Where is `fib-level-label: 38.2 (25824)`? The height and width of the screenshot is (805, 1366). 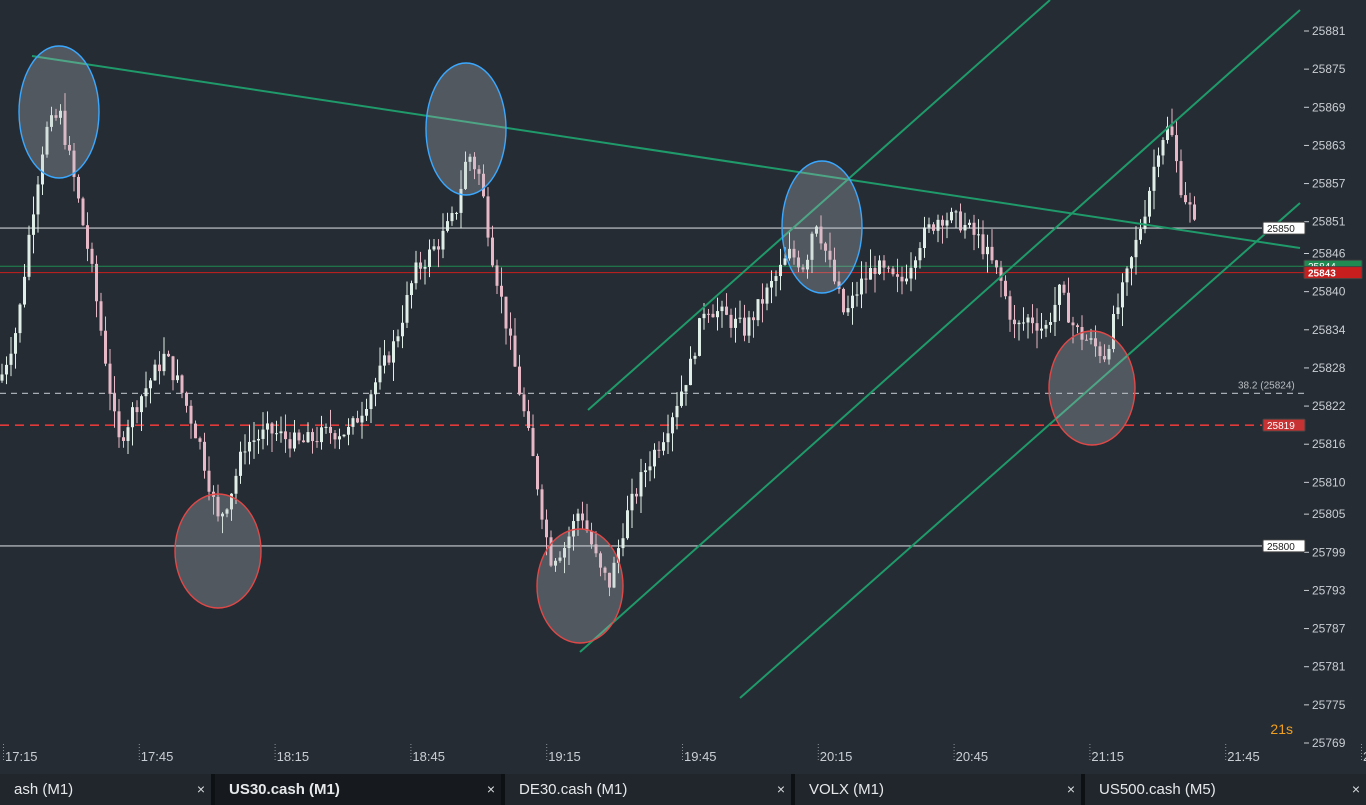 fib-level-label: 38.2 (25824) is located at coordinates (1266, 385).